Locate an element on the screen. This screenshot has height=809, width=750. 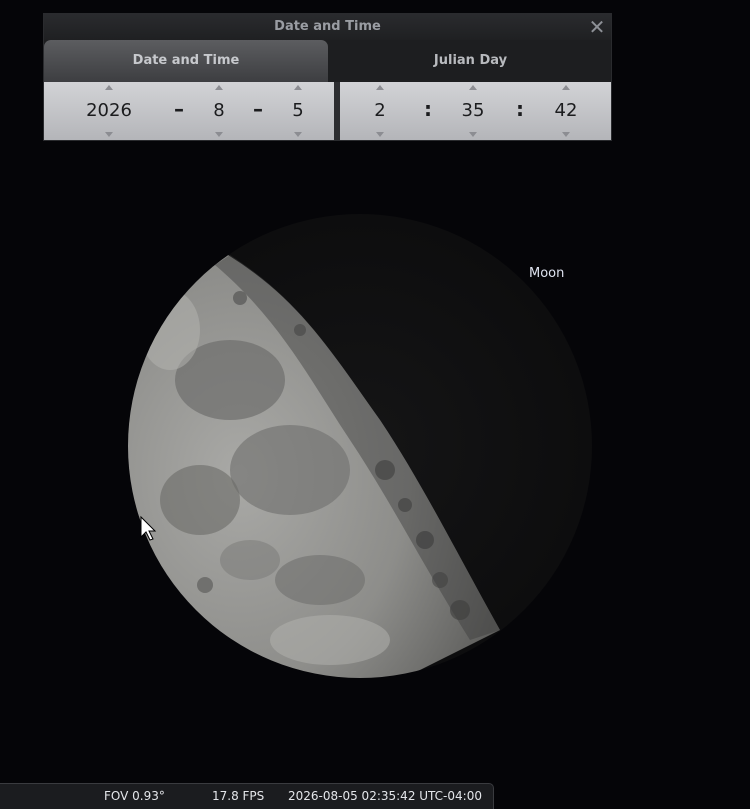
tab-date-and-time: Date and Time is located at coordinates (186, 61).